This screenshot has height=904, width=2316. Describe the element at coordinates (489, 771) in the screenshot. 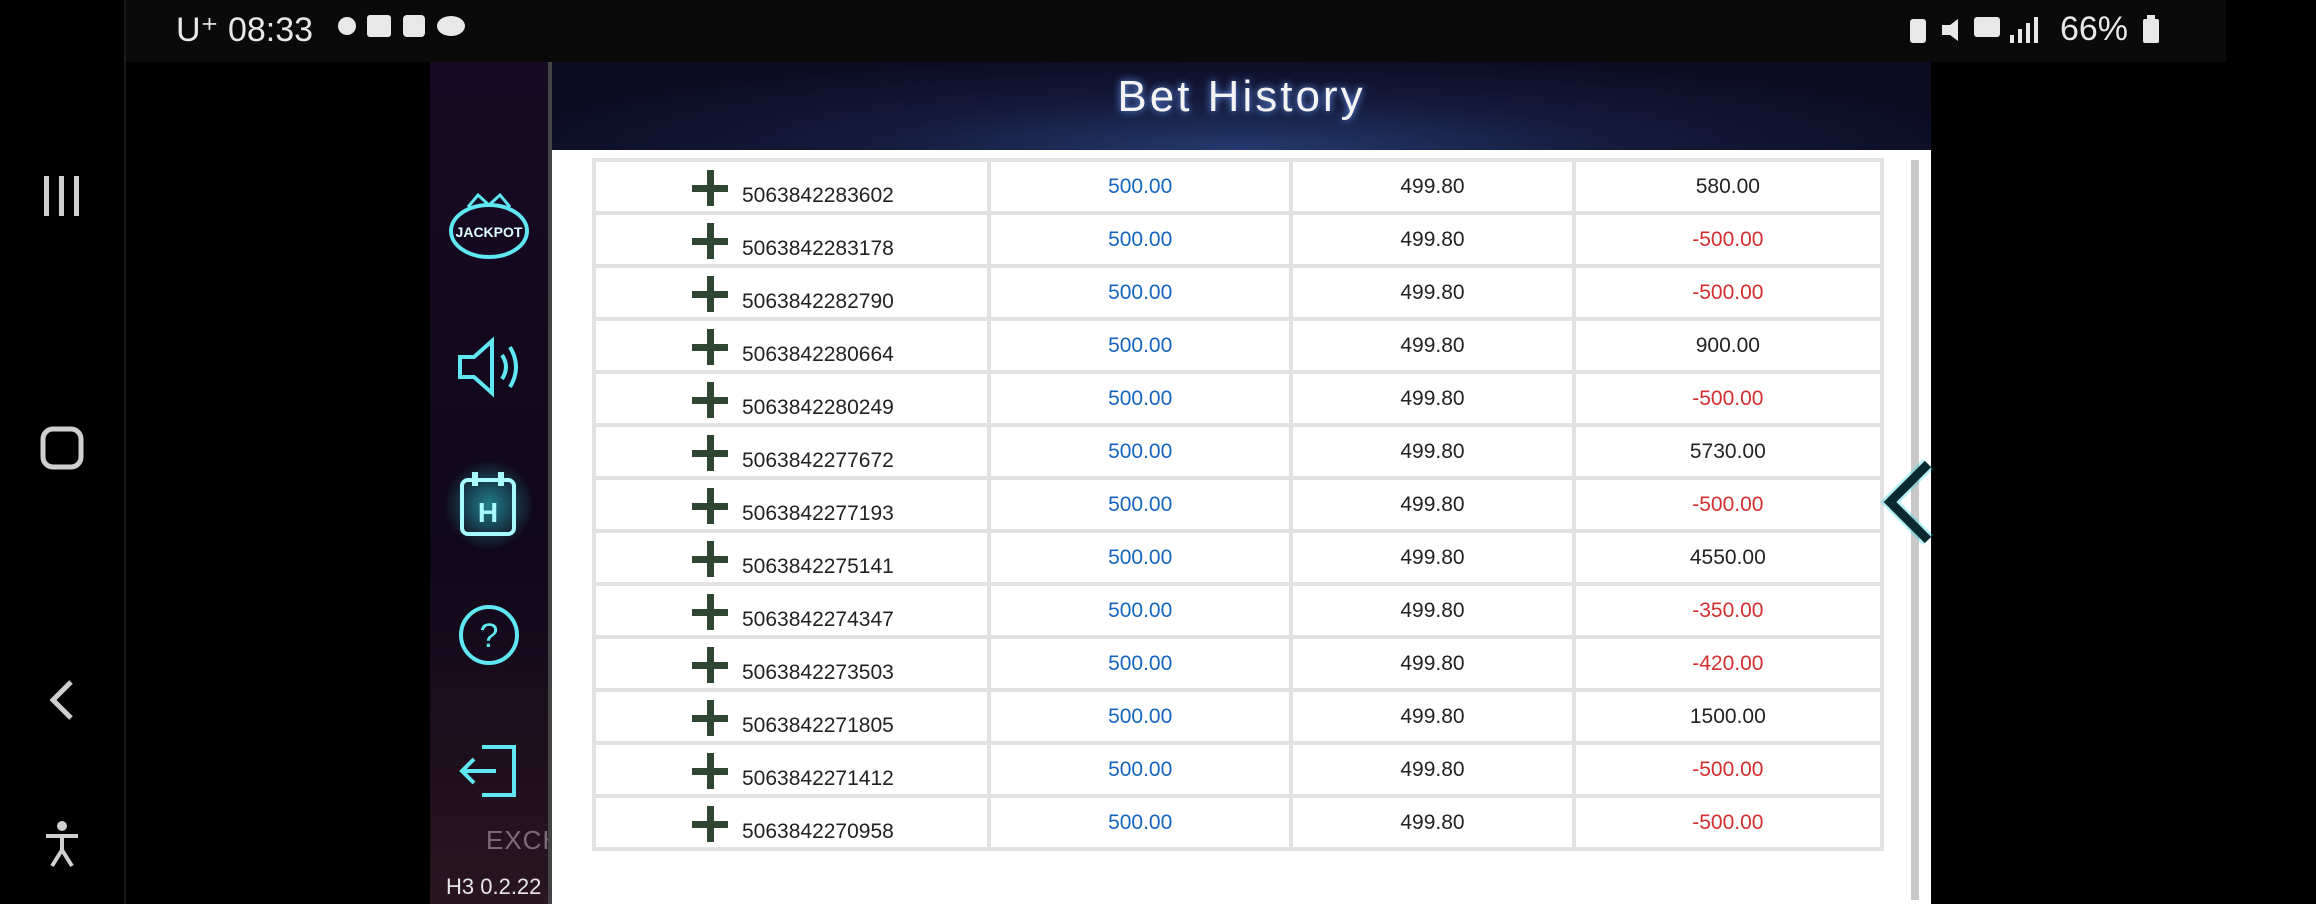

I see `exit-icon` at that location.